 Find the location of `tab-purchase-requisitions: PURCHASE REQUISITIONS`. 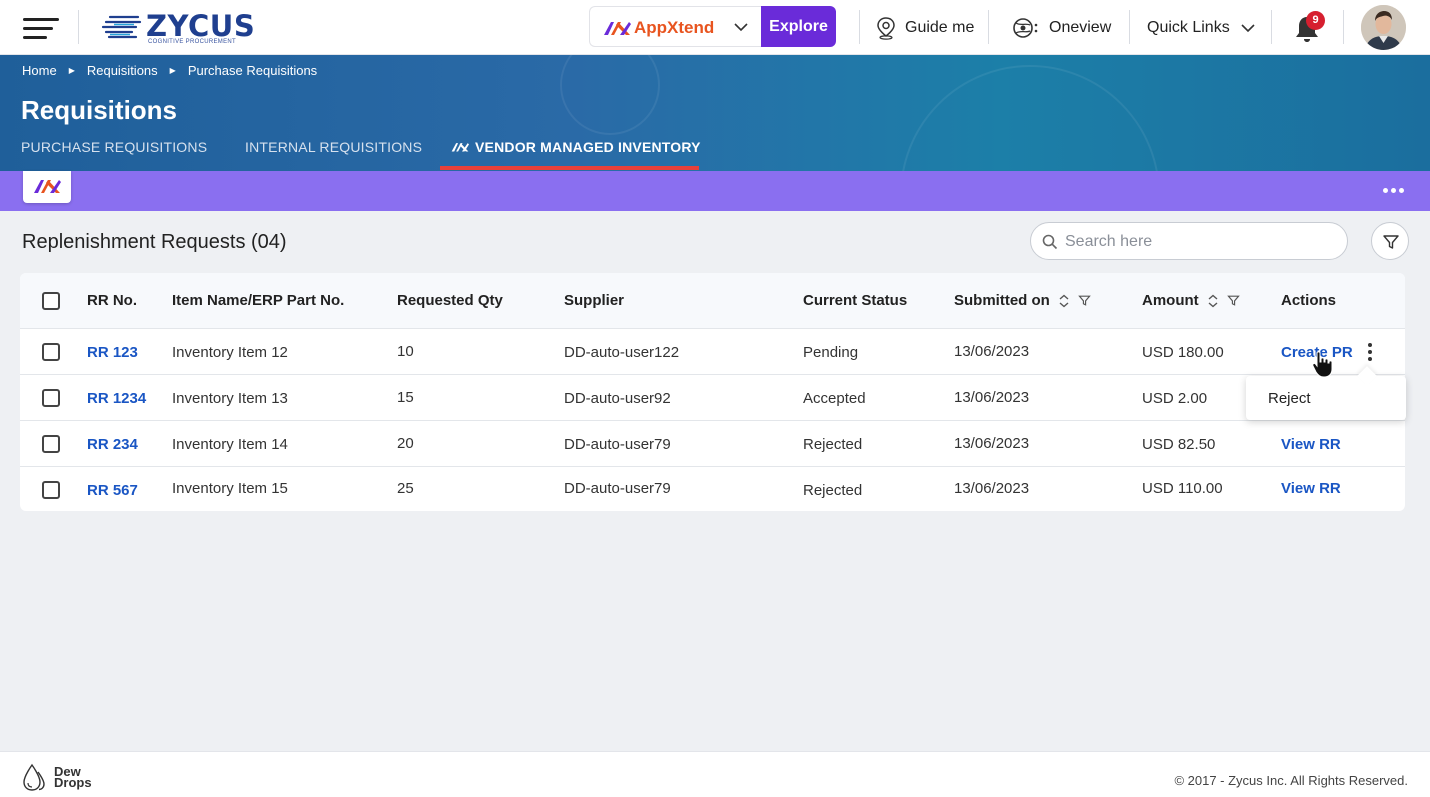

tab-purchase-requisitions: PURCHASE REQUISITIONS is located at coordinates (114, 147).